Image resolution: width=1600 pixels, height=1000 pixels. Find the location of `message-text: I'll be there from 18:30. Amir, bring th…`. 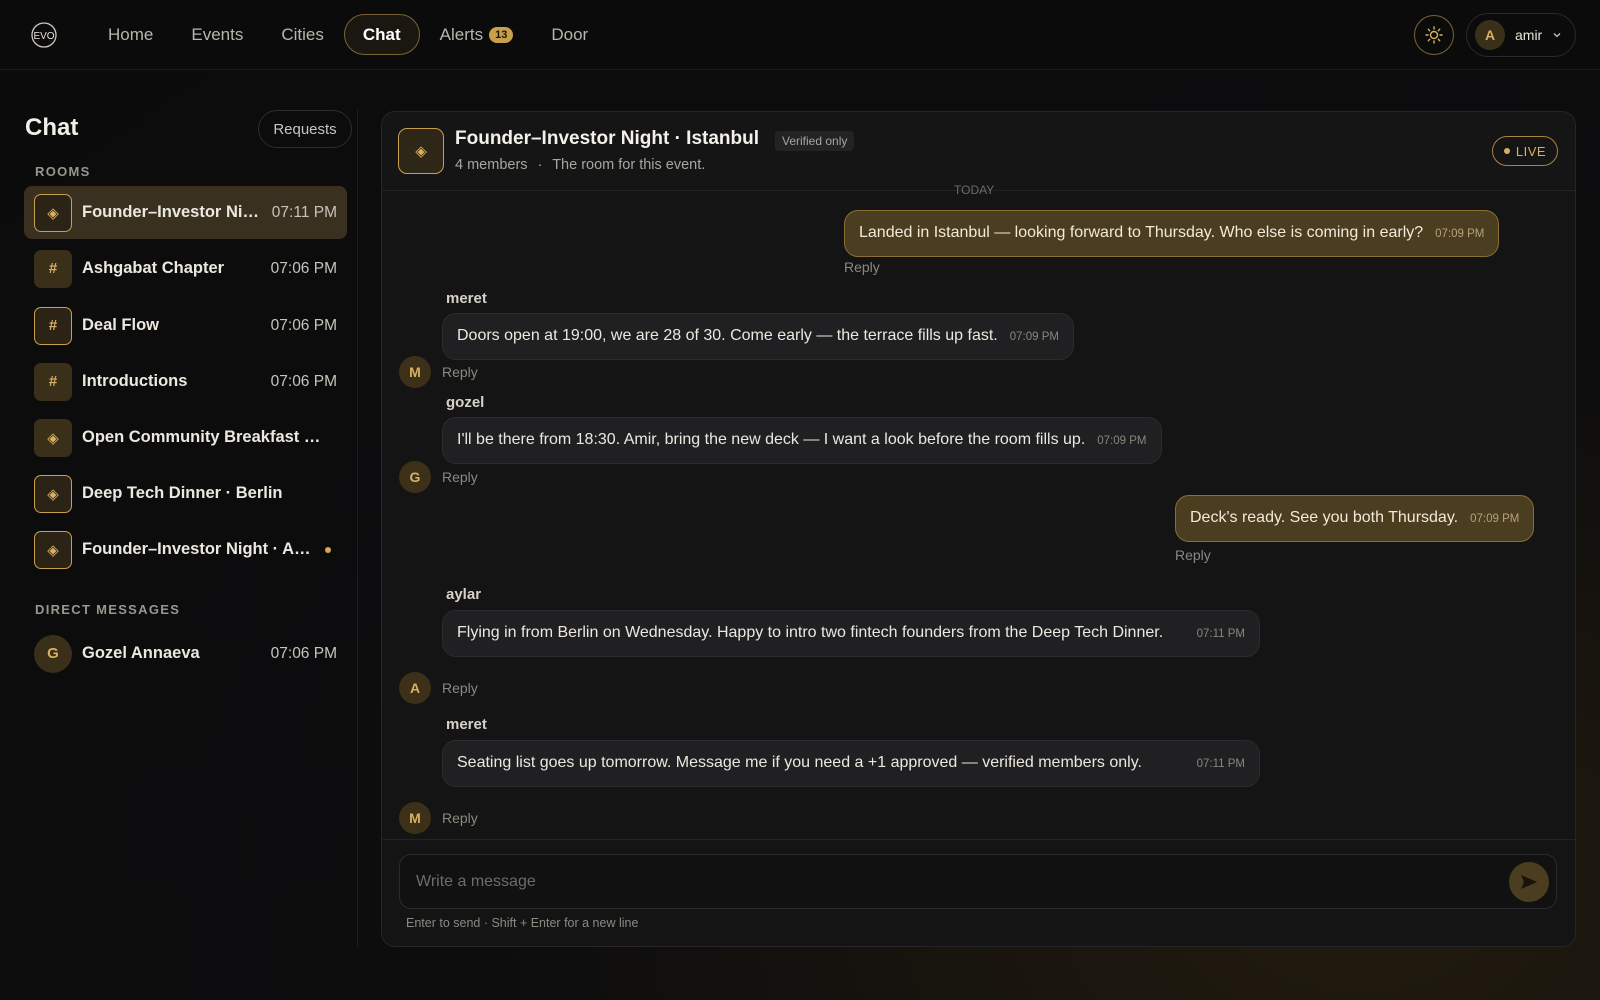

message-text: I'll be there from 18:30. Amir, bring th… is located at coordinates (771, 439).